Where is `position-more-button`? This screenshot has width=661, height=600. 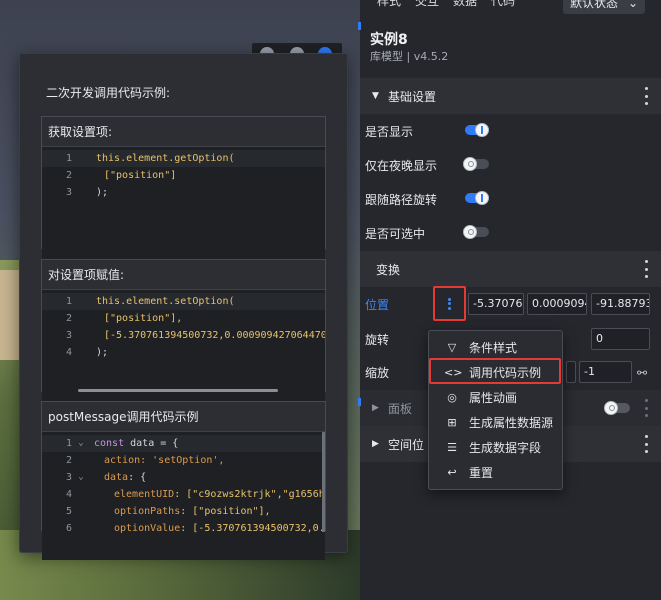
position-more-button is located at coordinates (449, 303).